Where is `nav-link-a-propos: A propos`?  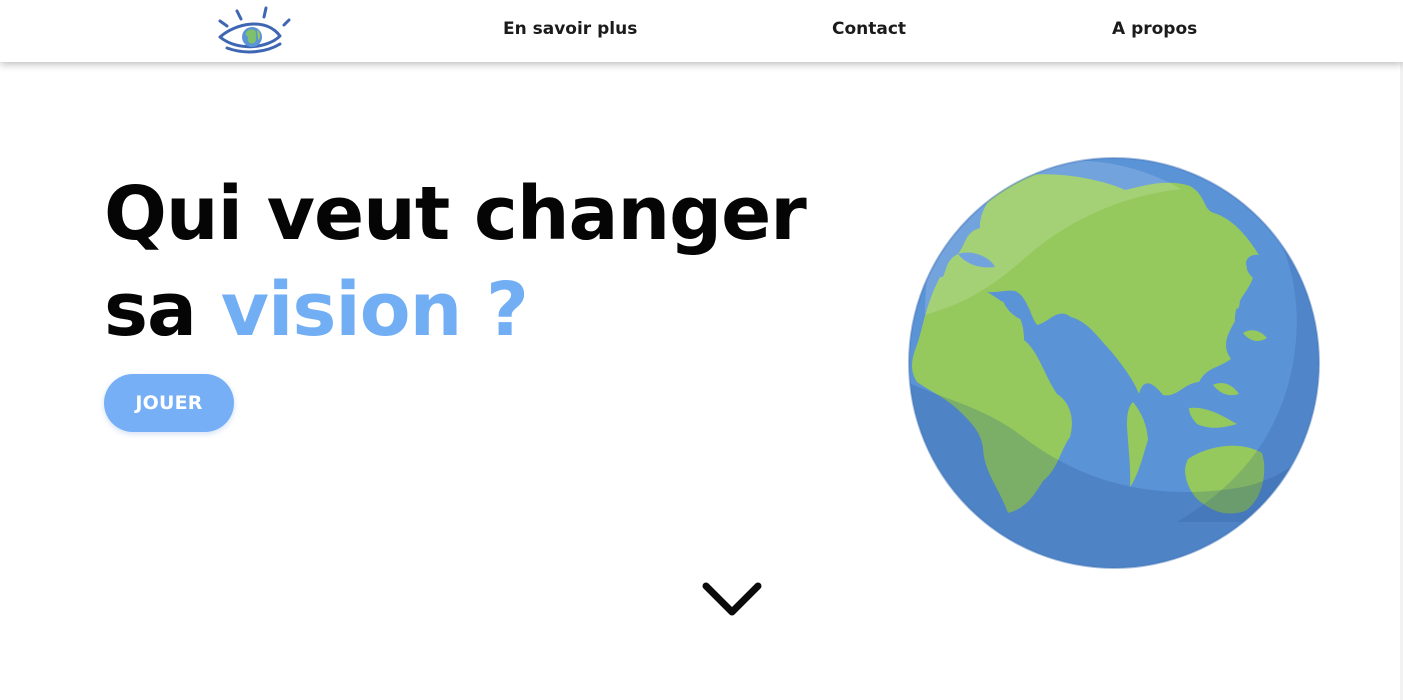 nav-link-a-propos: A propos is located at coordinates (1154, 29).